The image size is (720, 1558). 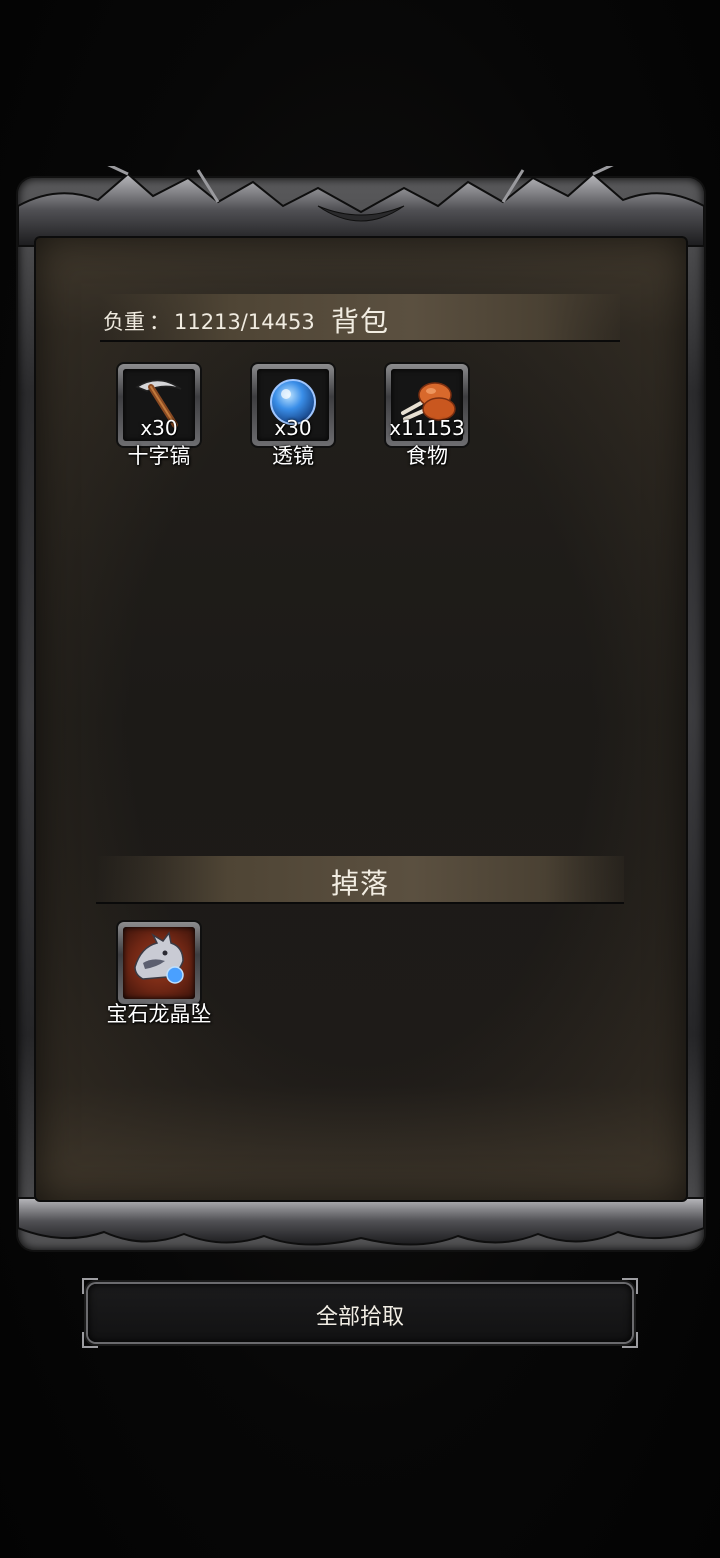 I want to click on weight-value: 11213/14453, so click(x=244, y=322).